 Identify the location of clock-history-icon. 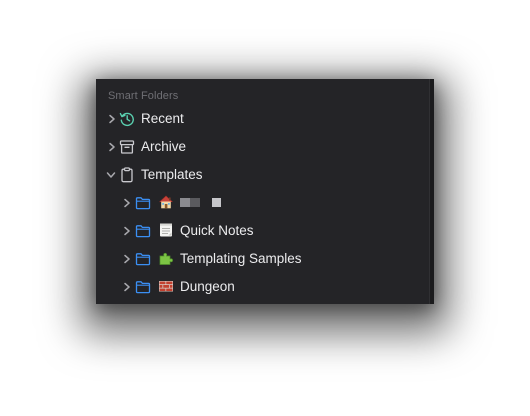
(127, 119).